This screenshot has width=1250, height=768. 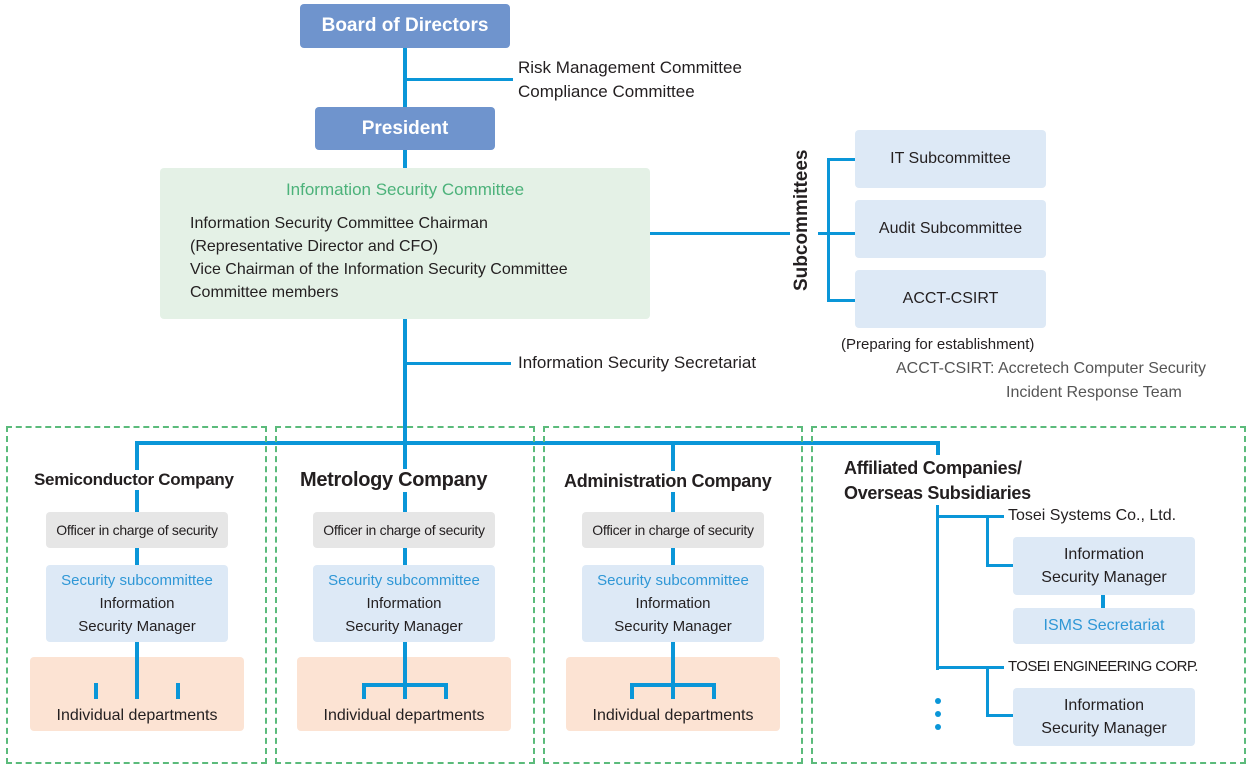 What do you see at coordinates (841, 300) in the screenshot?
I see `connector-sub-csirt` at bounding box center [841, 300].